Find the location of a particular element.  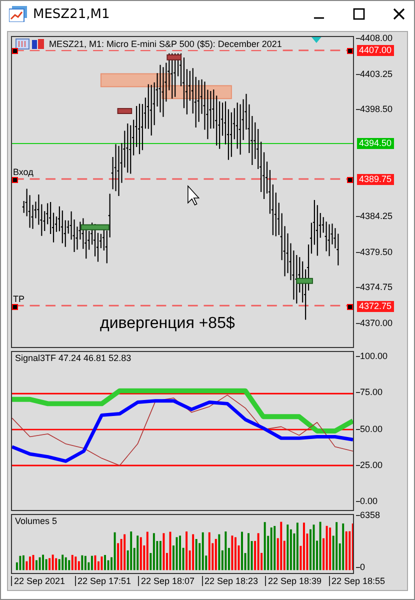

volume-header: Volumes 5 is located at coordinates (36, 521).